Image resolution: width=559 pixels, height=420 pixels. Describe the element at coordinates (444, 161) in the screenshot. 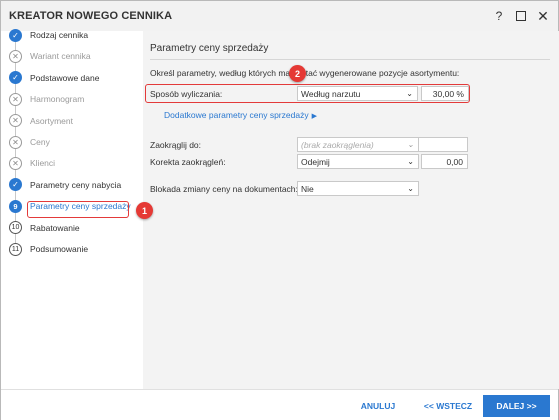

I see `korekta-amount-input: 0,00` at that location.